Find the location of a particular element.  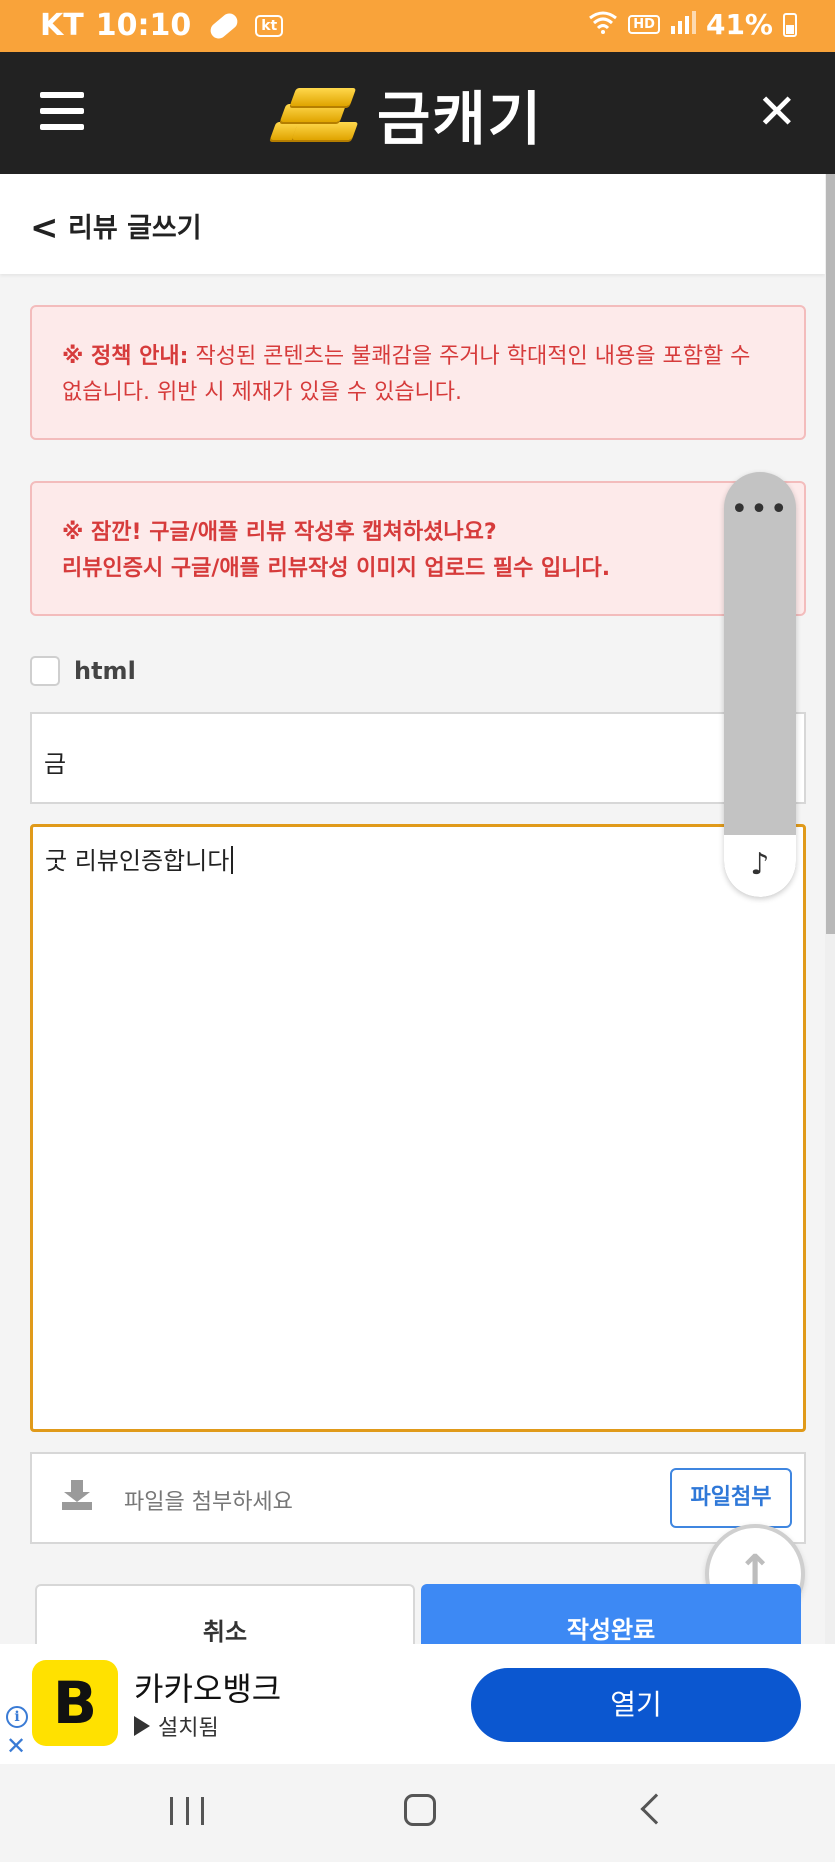

content-text: 굿 리뷰인증합니다 is located at coordinates (137, 861).